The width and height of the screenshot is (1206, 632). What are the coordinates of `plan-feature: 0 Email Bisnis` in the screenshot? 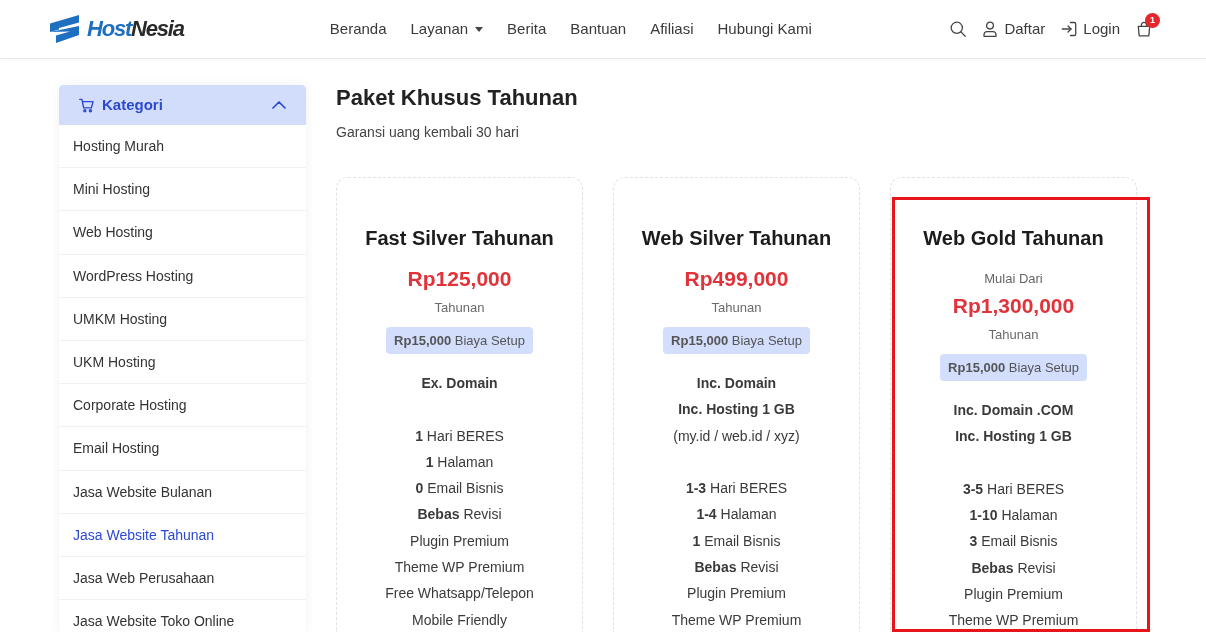 It's located at (459, 489).